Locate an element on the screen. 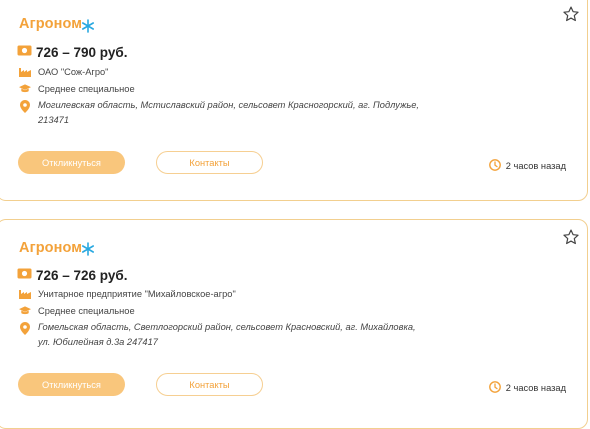  salary-row: 726 – 726 руб. is located at coordinates (72, 275).